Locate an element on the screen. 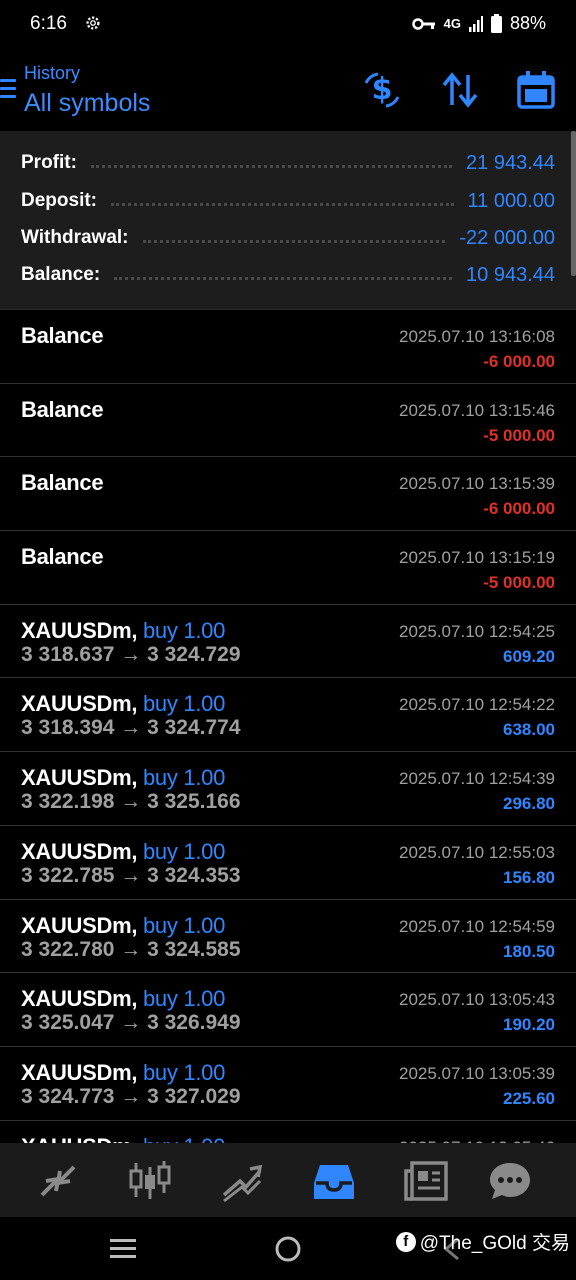  header-subtitle: History is located at coordinates (52, 73).